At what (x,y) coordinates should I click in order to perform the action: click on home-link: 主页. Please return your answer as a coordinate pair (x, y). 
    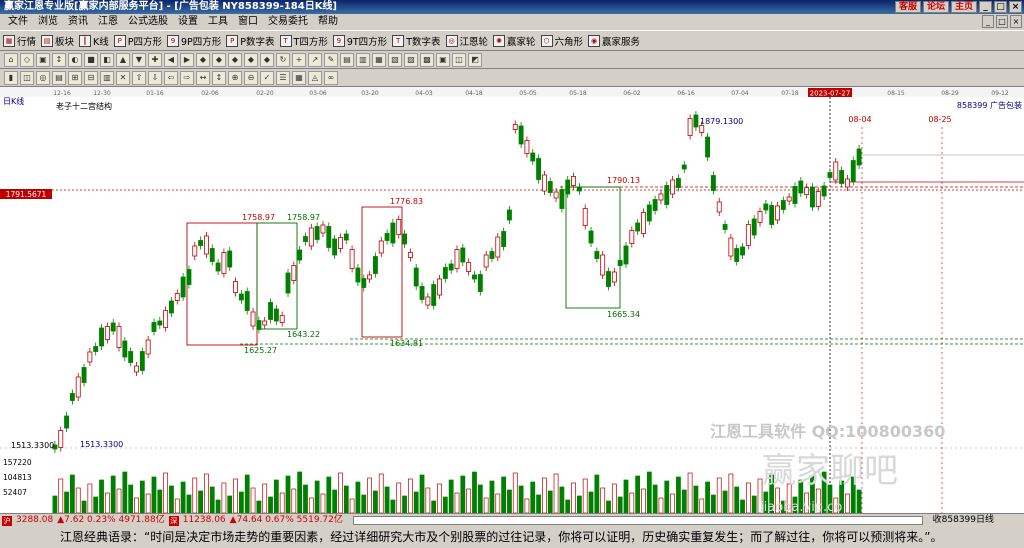
    Looking at the image, I should click on (963, 7).